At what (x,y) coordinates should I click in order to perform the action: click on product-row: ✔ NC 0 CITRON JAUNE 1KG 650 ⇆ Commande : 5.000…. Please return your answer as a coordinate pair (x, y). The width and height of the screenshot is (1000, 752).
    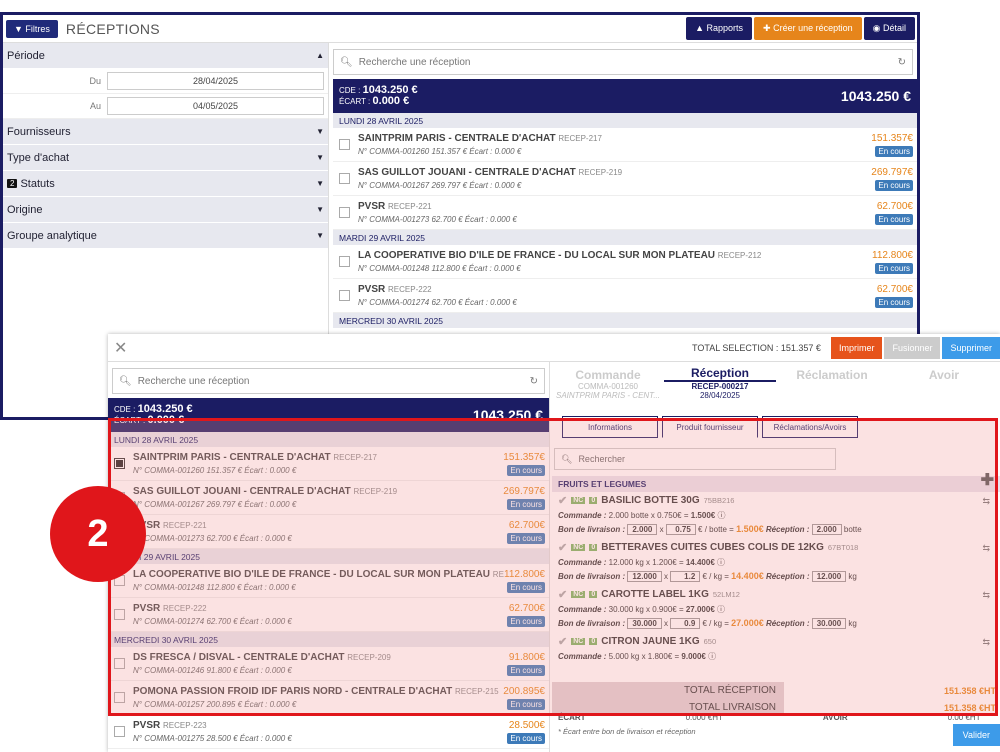
    Looking at the image, I should click on (776, 656).